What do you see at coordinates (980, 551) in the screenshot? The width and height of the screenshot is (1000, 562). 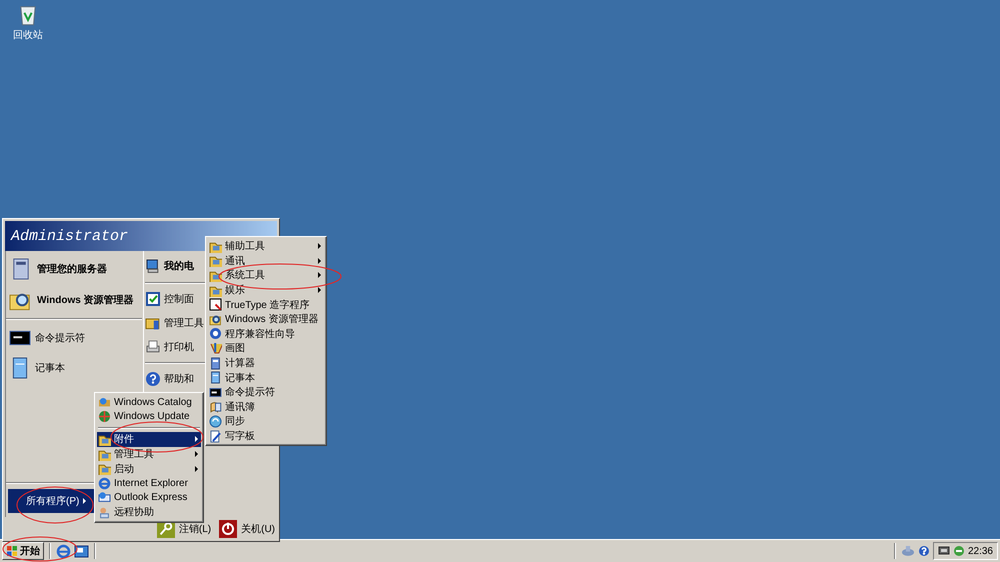 I see `clock: 22:36` at bounding box center [980, 551].